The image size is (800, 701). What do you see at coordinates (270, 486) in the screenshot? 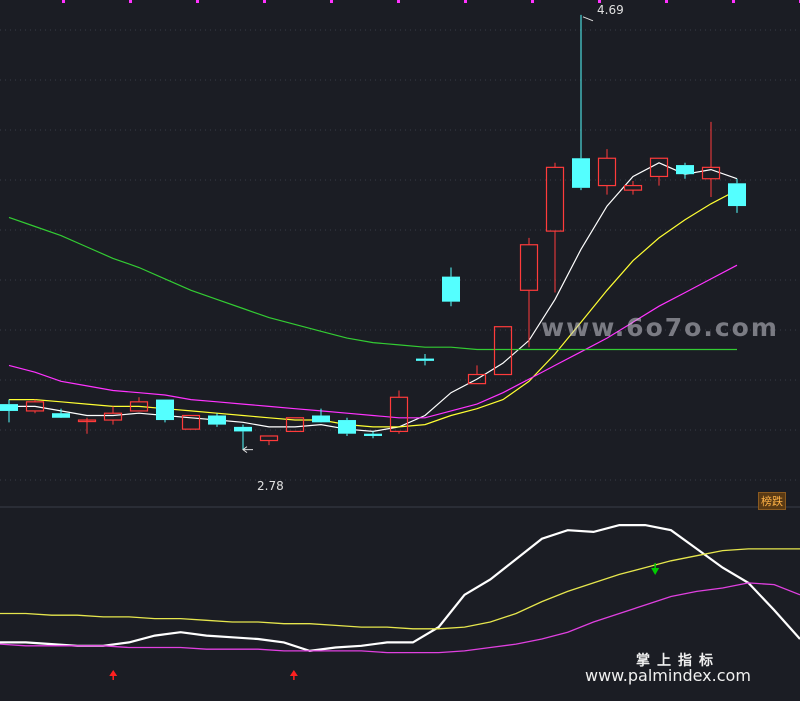
I see `low-price-label: 2.78` at bounding box center [270, 486].